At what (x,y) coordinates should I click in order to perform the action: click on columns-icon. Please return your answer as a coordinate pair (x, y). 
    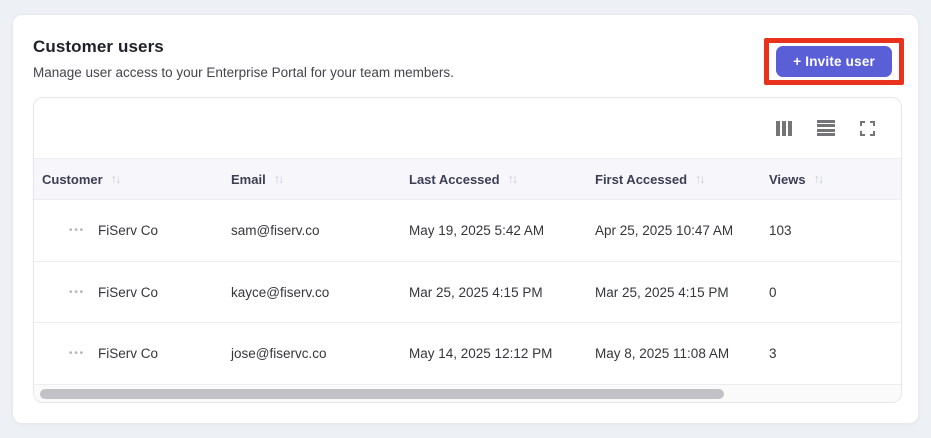
    Looking at the image, I should click on (783, 128).